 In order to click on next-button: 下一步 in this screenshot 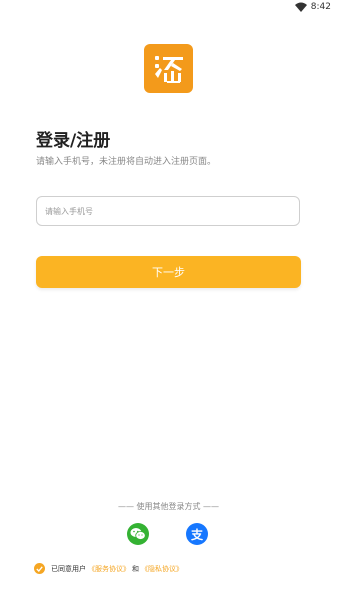, I will do `click(168, 272)`.